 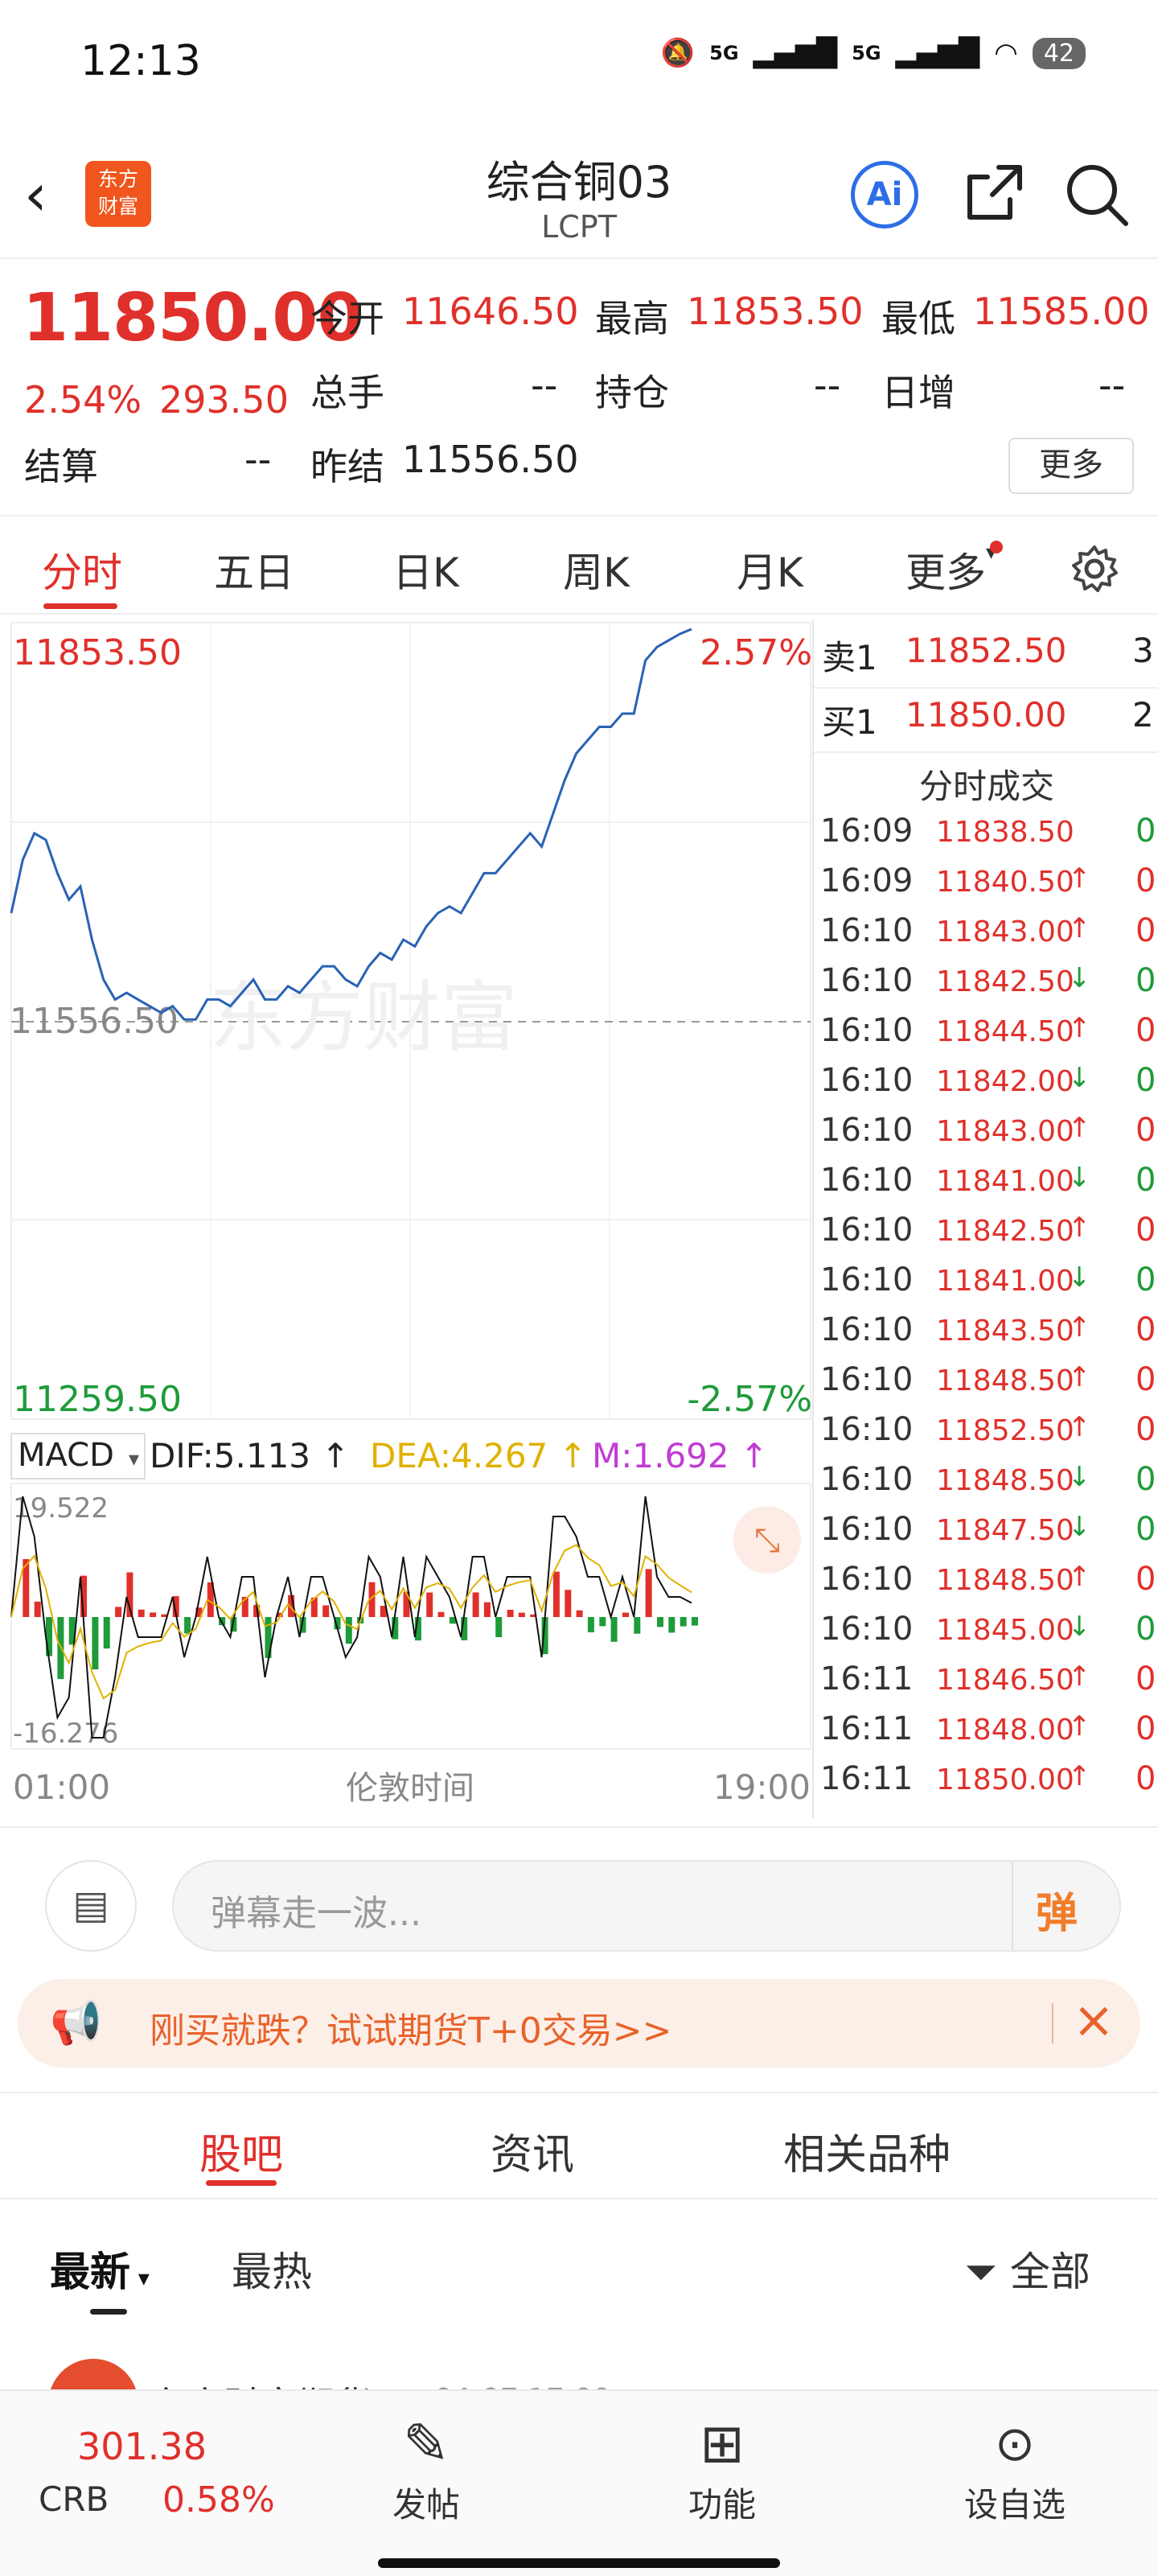 What do you see at coordinates (1057, 1909) in the screenshot?
I see `danmu-send-icon: 弹` at bounding box center [1057, 1909].